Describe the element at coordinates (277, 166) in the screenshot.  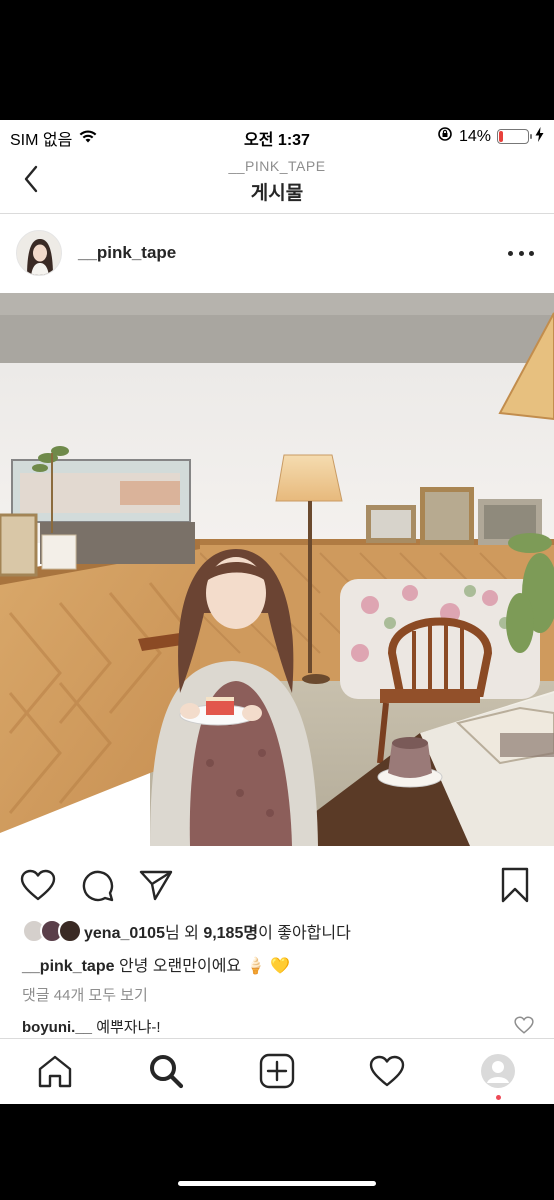
I see `nav-subtitle: __PINK_TAPE` at that location.